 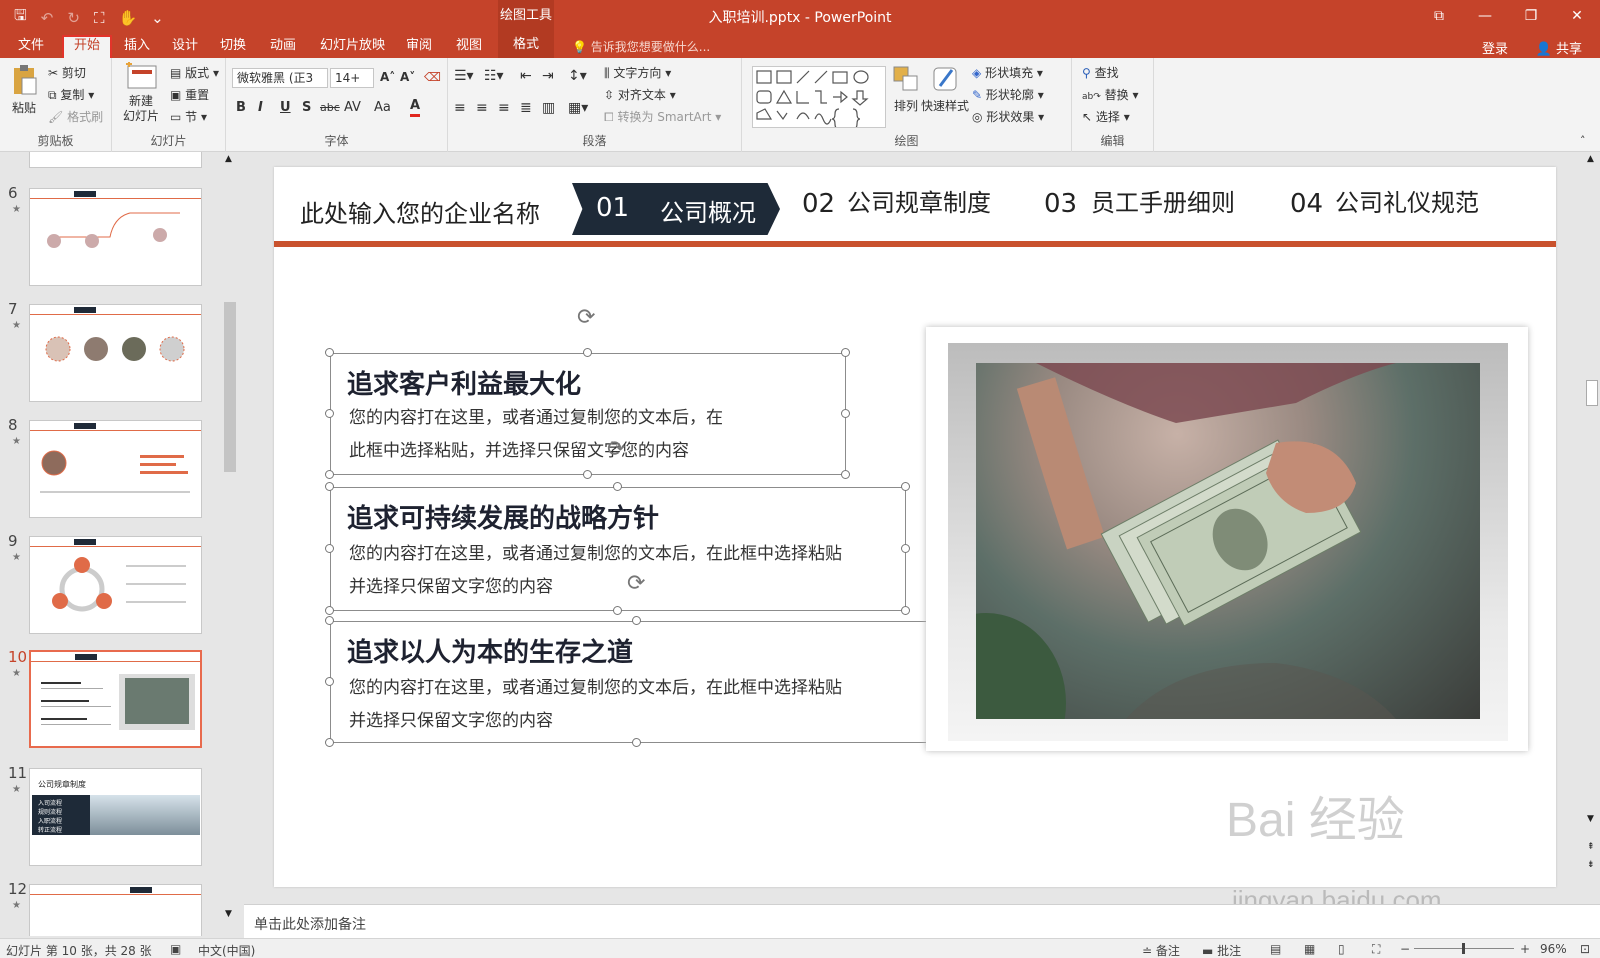 I want to click on thumbnail-scrollbar: ▲ ▼, so click(x=230, y=544).